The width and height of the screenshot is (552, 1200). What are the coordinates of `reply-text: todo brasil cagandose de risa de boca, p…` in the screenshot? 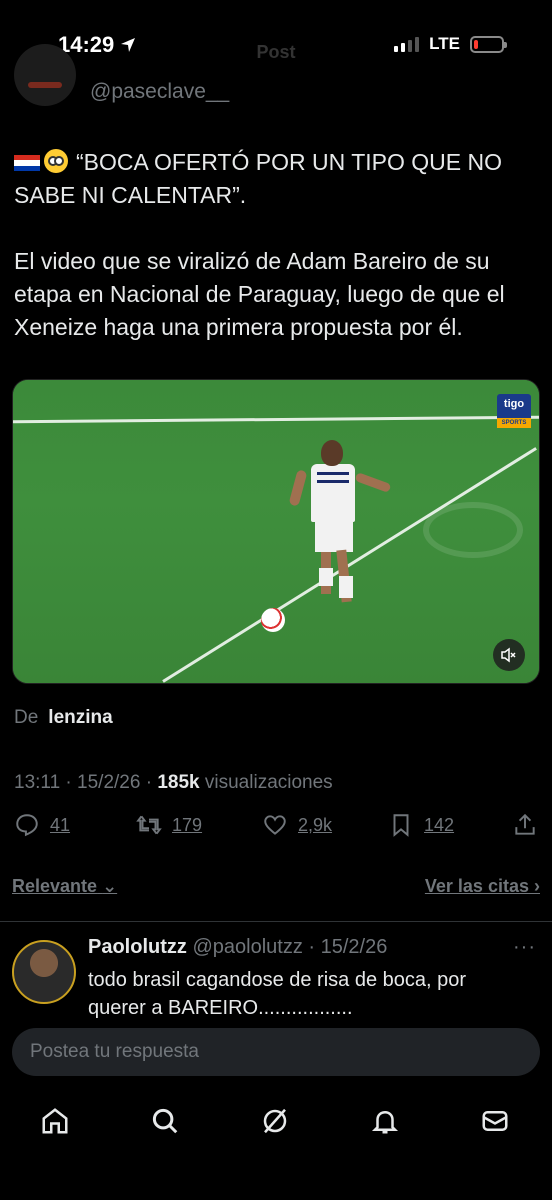 It's located at (277, 993).